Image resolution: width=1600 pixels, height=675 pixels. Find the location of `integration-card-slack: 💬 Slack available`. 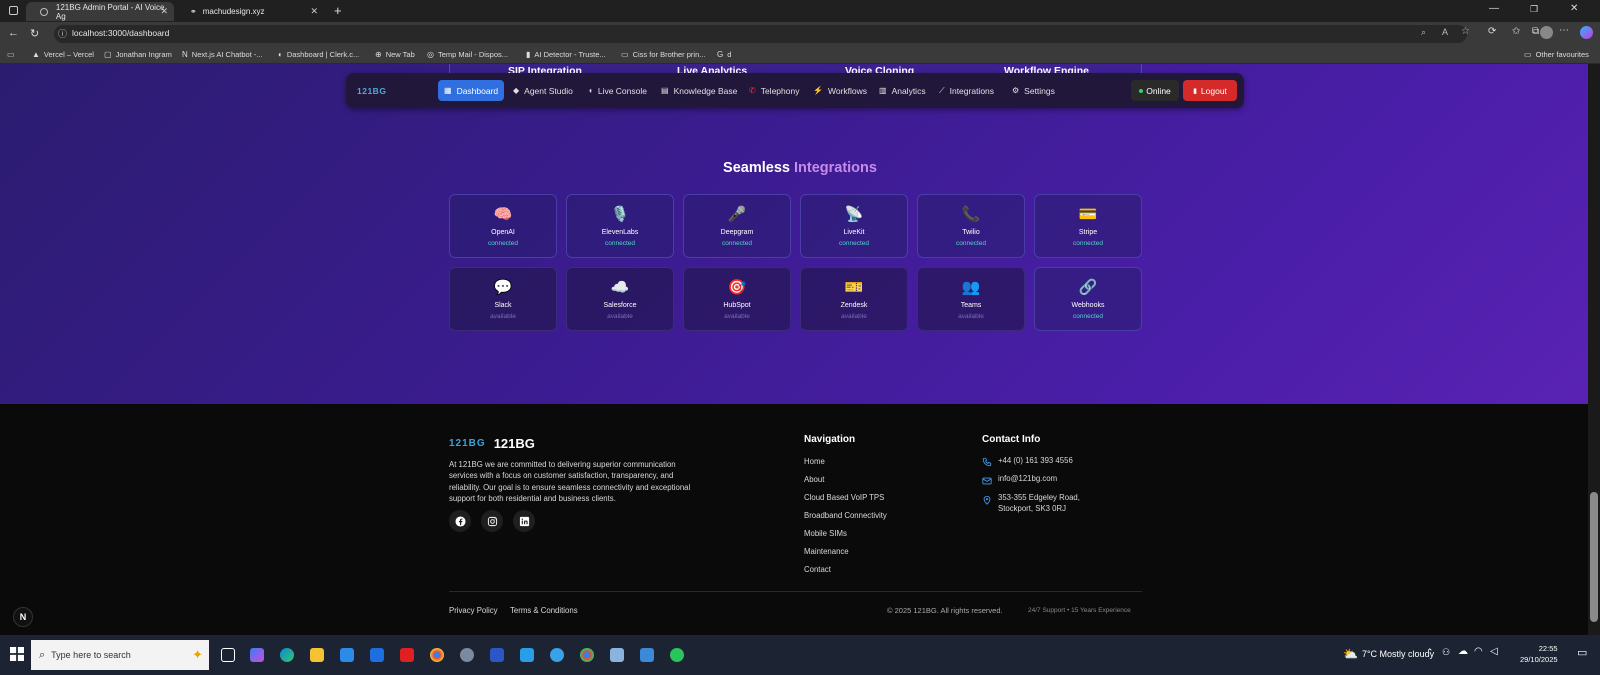

integration-card-slack: 💬 Slack available is located at coordinates (503, 299).